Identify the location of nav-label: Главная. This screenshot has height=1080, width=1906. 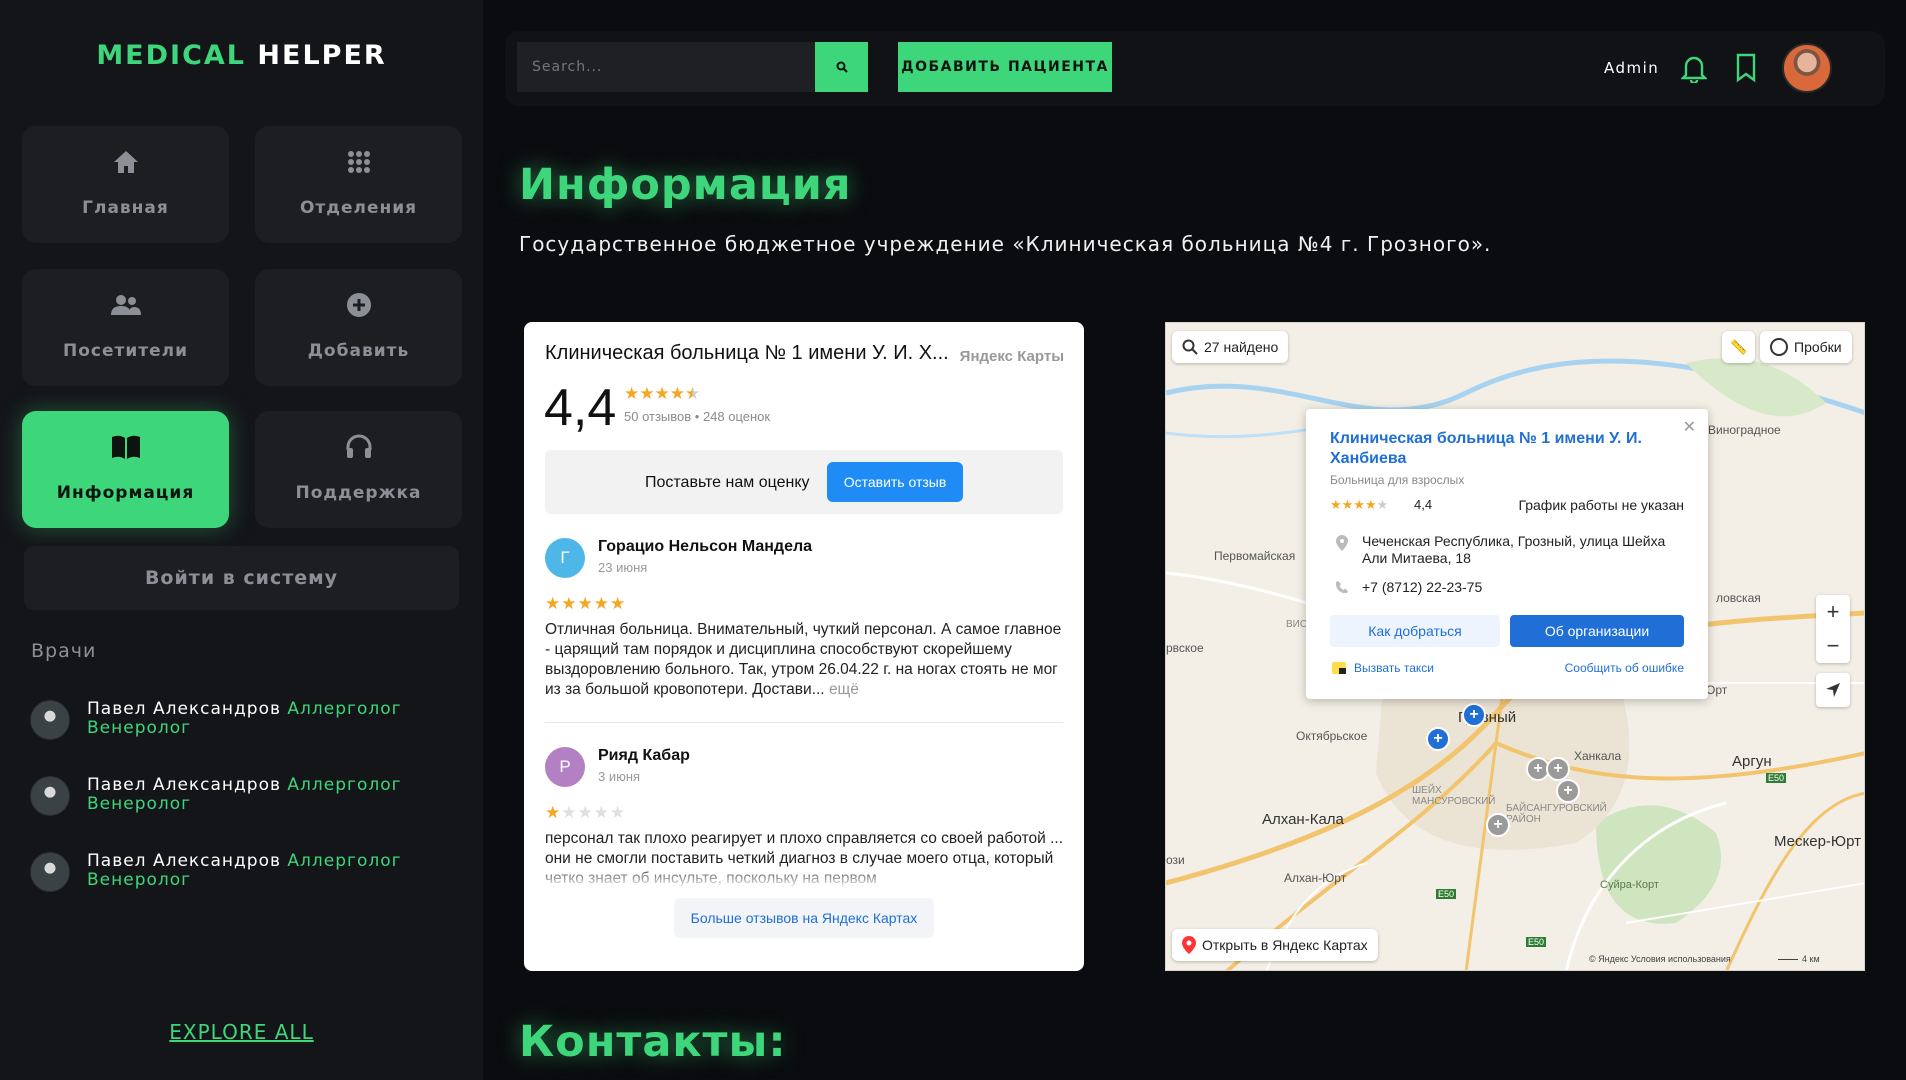
(125, 208).